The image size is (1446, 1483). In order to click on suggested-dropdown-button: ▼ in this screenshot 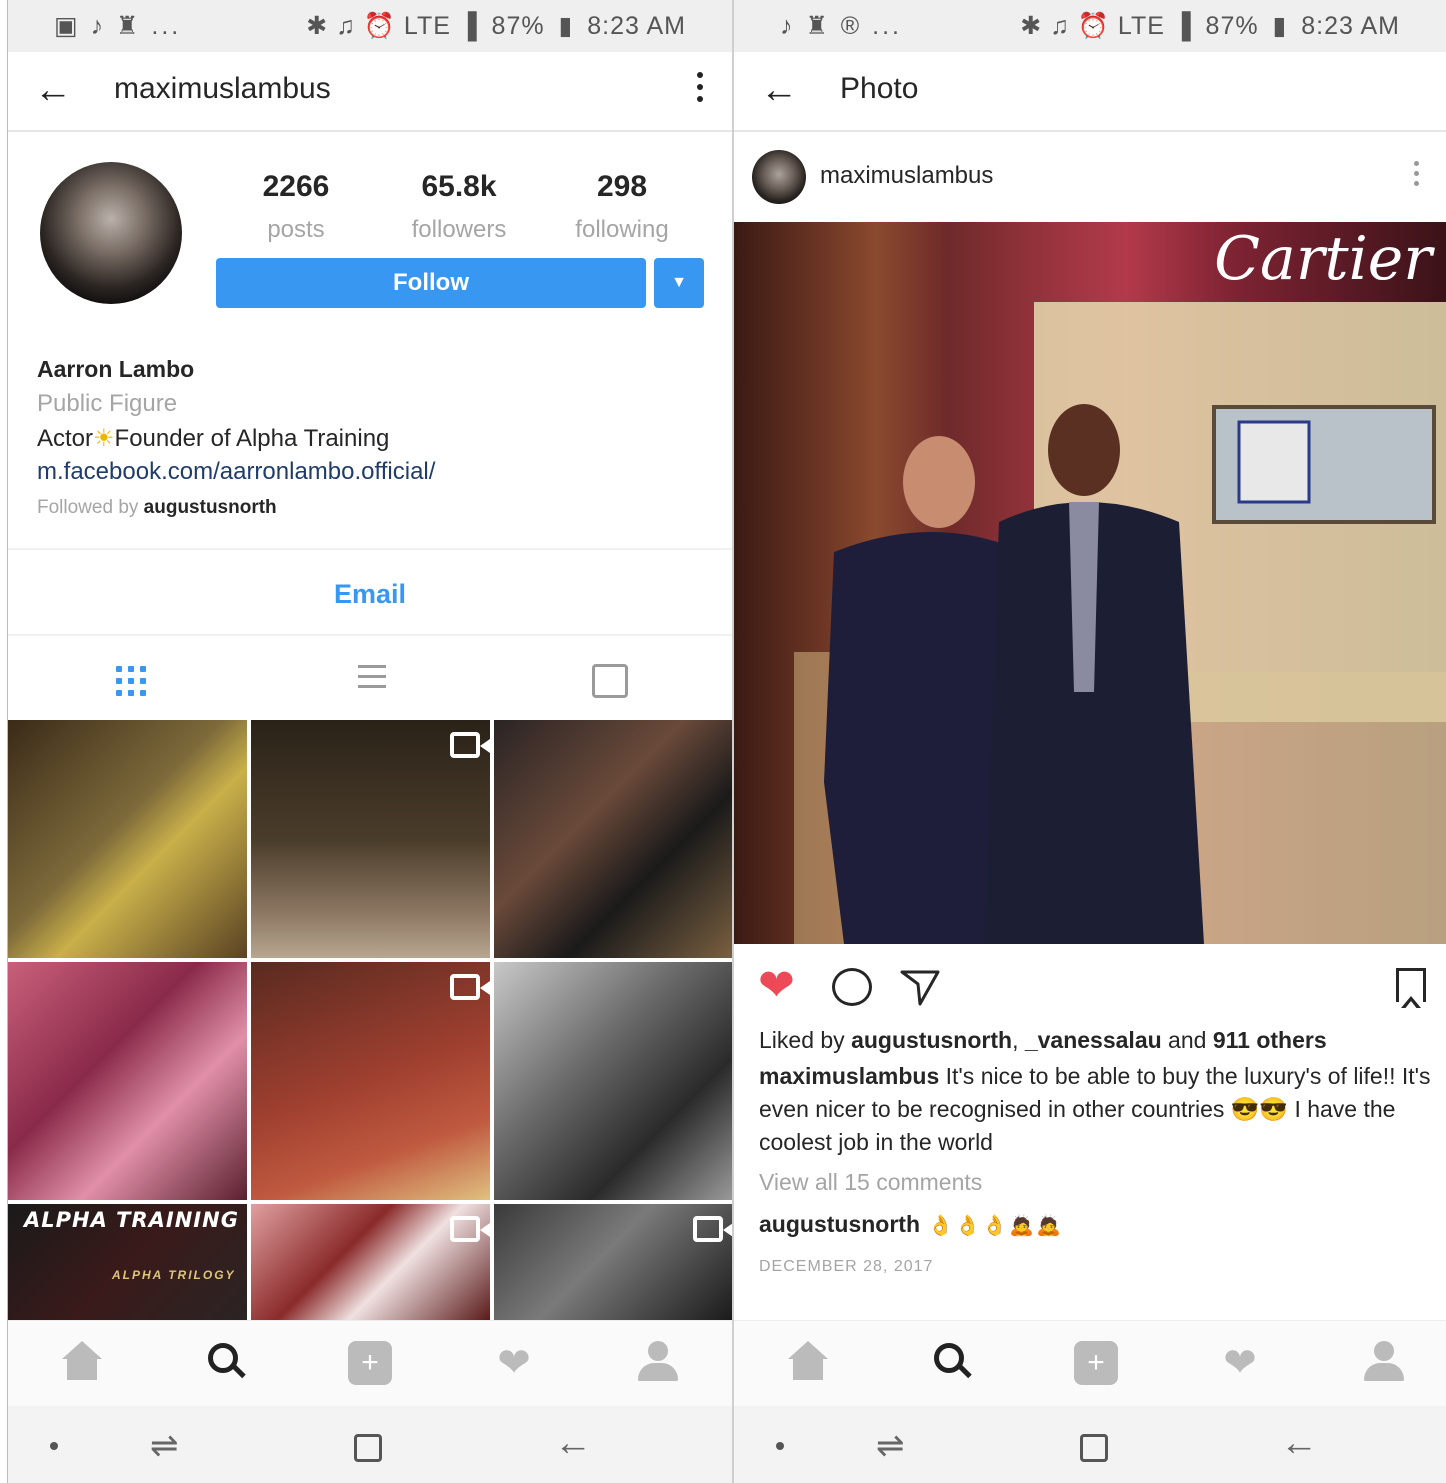, I will do `click(679, 283)`.